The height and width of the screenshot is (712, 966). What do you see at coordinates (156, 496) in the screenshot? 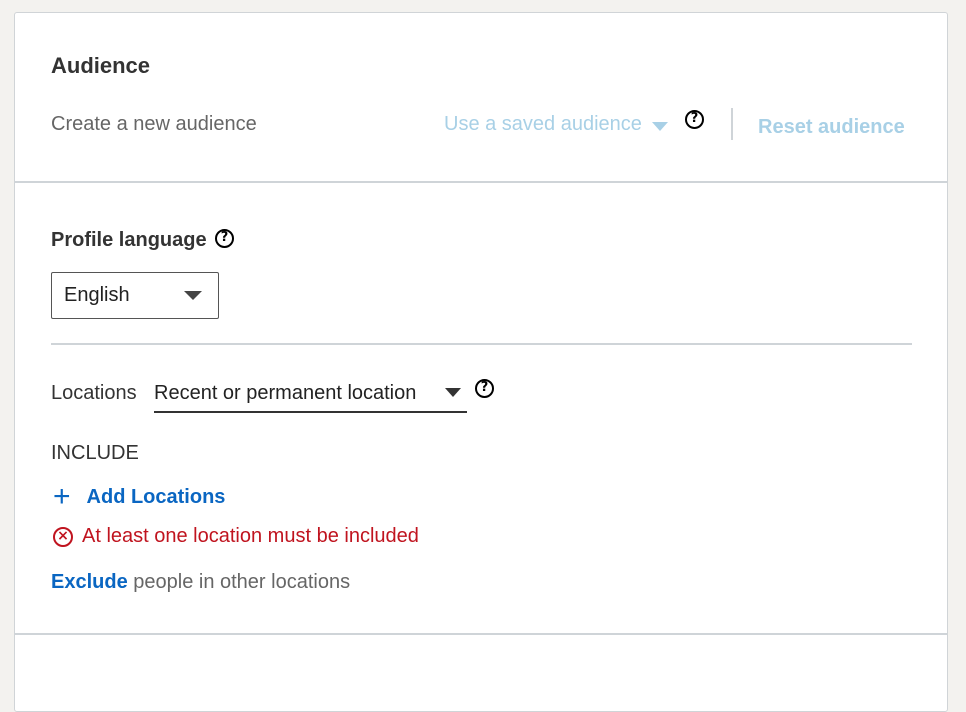
I see `add-locations-label: Add Locations` at bounding box center [156, 496].